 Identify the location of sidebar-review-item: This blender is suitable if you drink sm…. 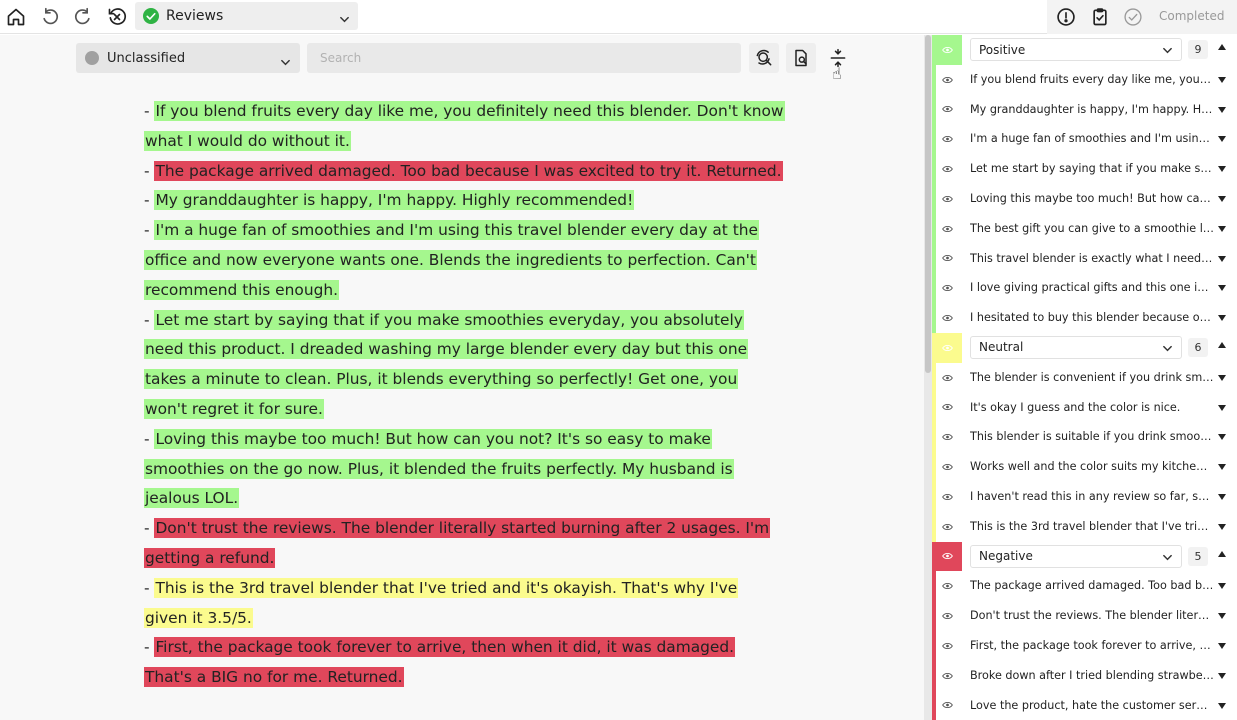
(1084, 437).